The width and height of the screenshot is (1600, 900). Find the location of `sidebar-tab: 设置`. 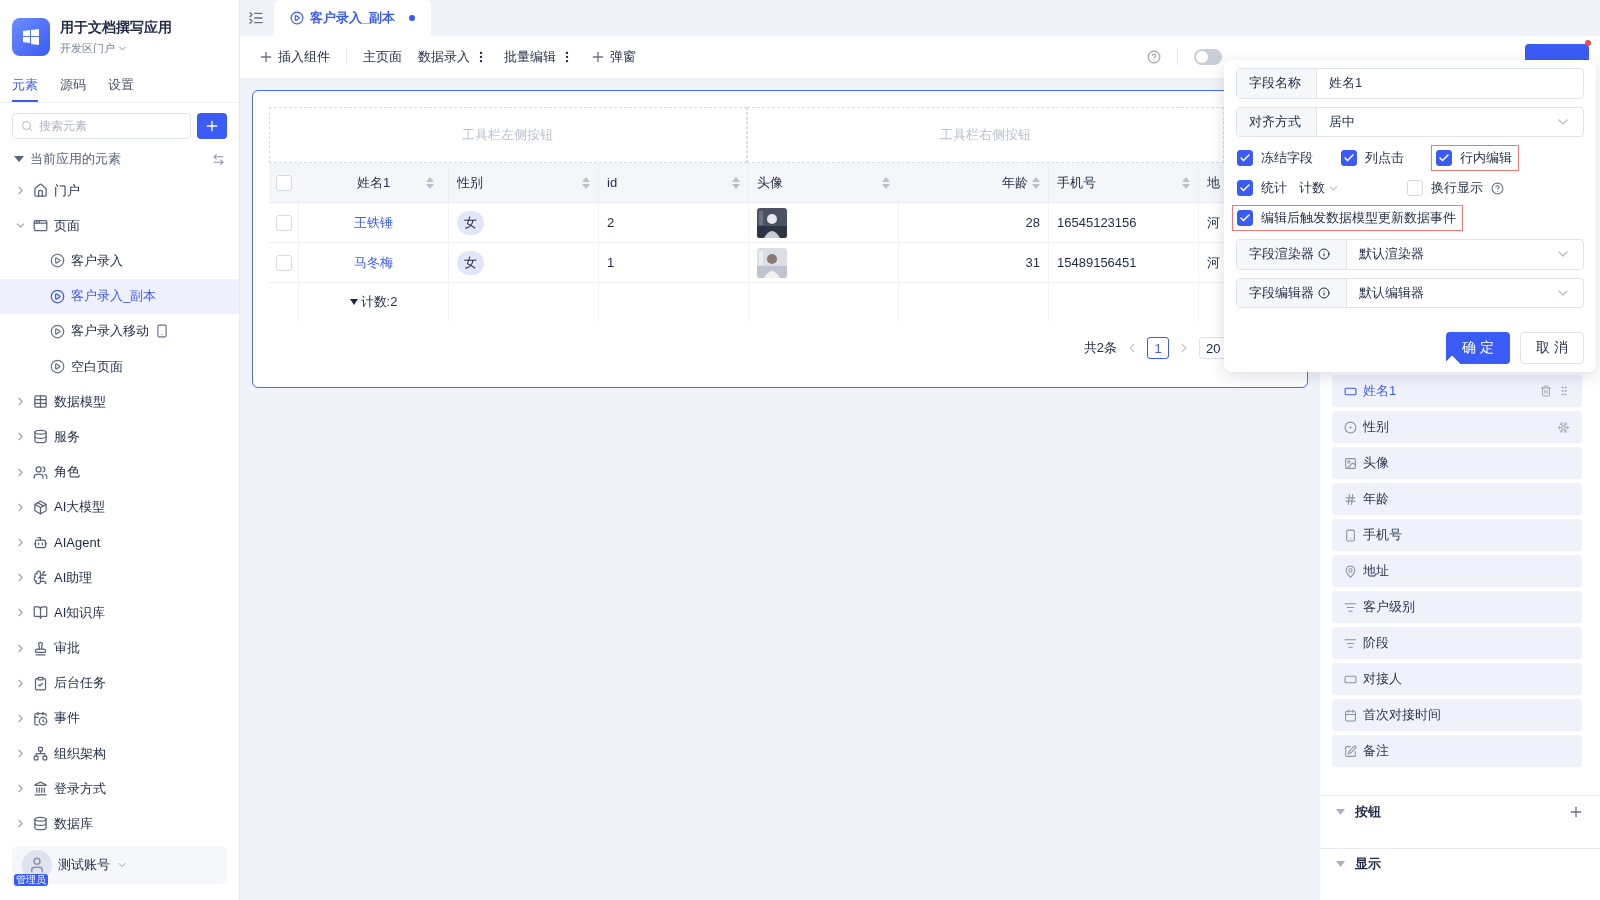

sidebar-tab: 设置 is located at coordinates (121, 89).